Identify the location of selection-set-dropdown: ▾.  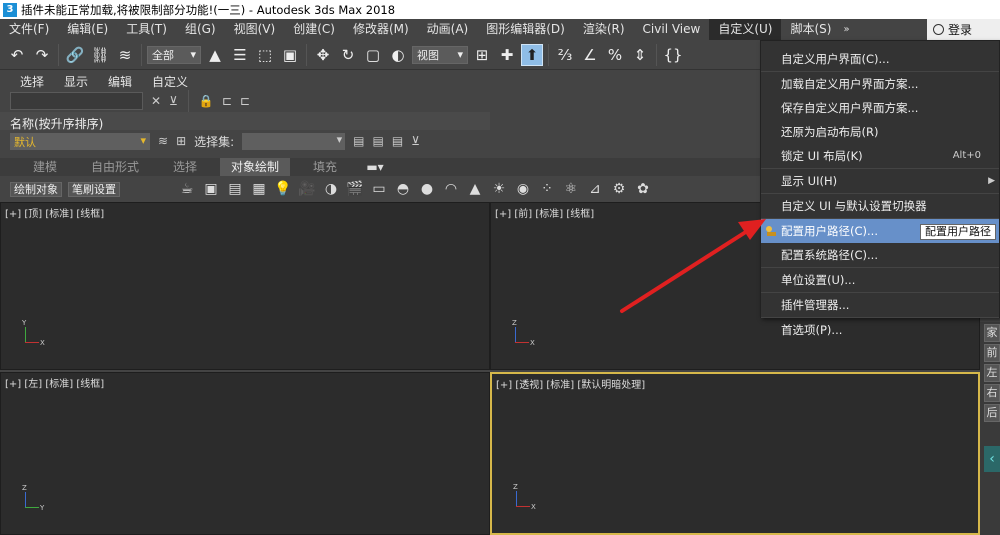
(294, 141).